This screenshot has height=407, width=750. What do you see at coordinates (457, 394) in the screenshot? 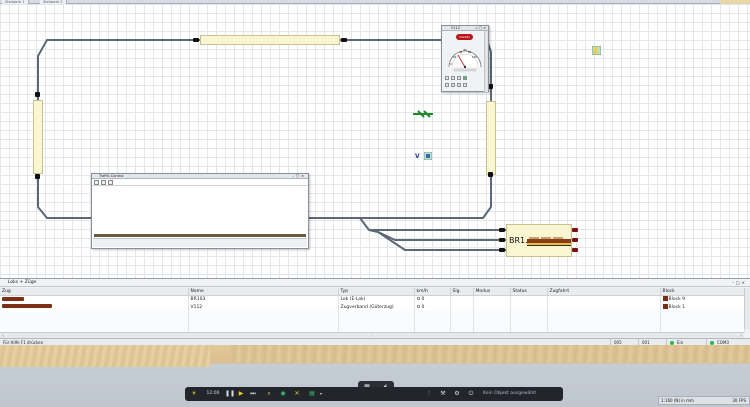
I see `gear-icon: ⚙` at bounding box center [457, 394].